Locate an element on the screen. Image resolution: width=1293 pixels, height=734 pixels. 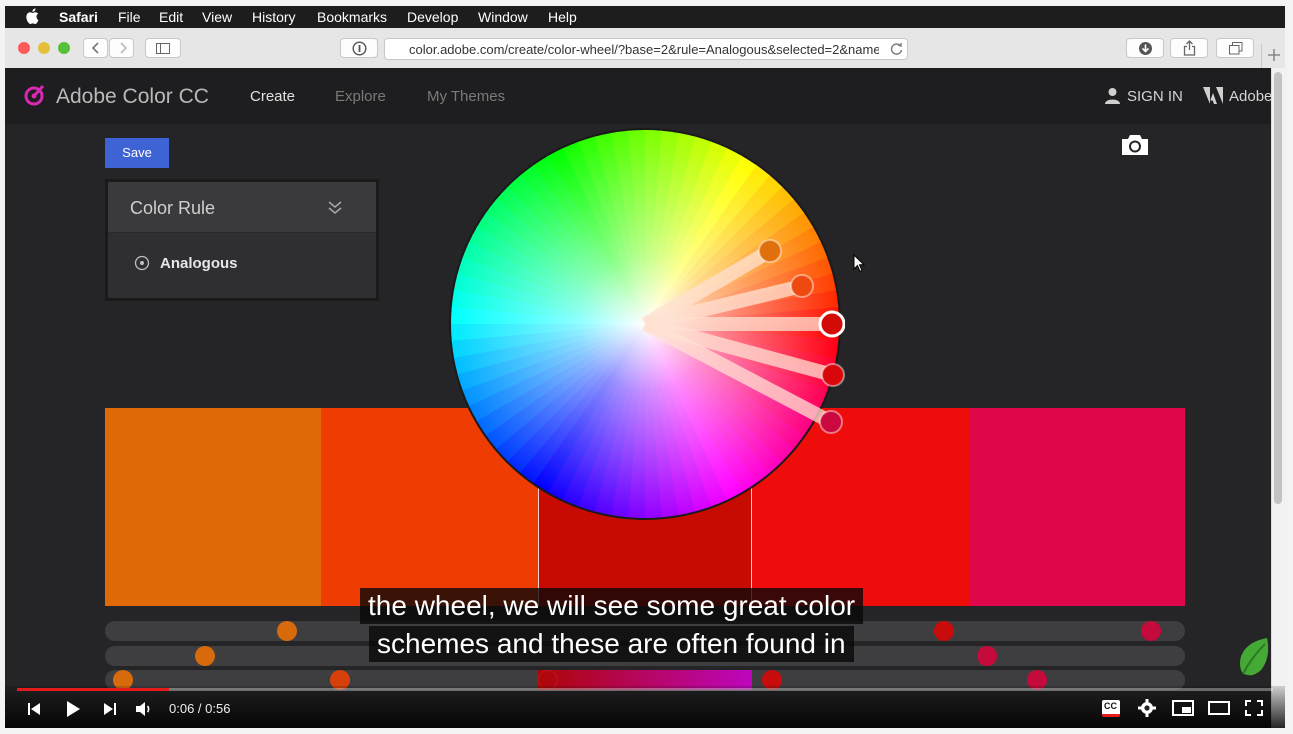
share-button is located at coordinates (1189, 48).